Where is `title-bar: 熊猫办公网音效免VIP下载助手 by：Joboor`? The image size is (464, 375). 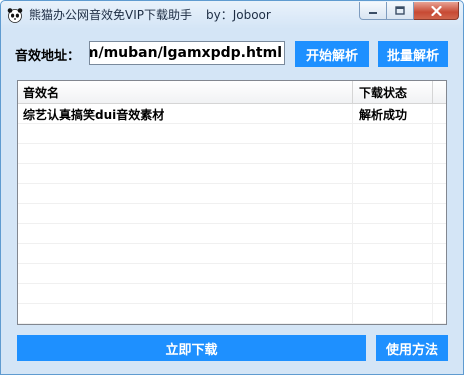 title-bar: 熊猫办公网音效免VIP下载助手 by：Joboor is located at coordinates (232, 15).